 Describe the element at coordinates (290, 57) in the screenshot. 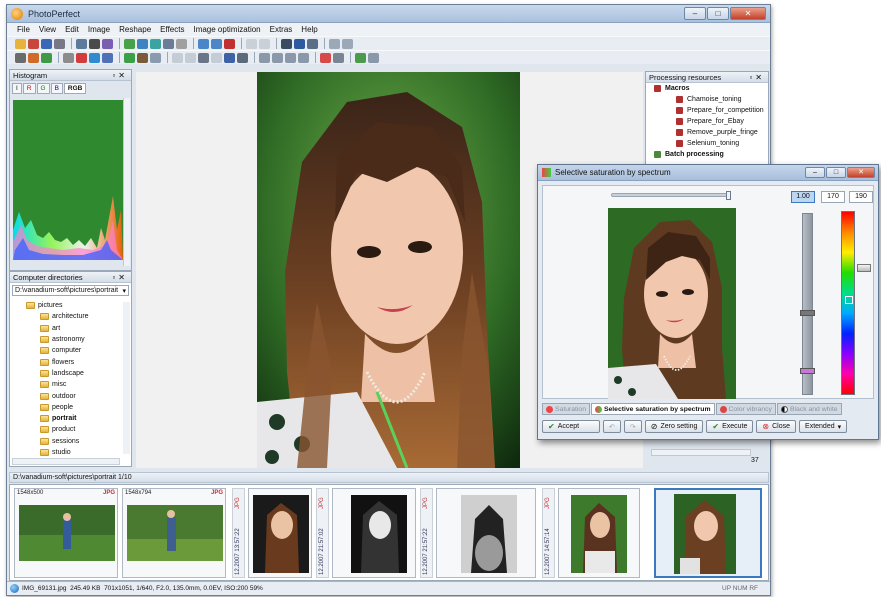

I see `stamp-icon` at that location.